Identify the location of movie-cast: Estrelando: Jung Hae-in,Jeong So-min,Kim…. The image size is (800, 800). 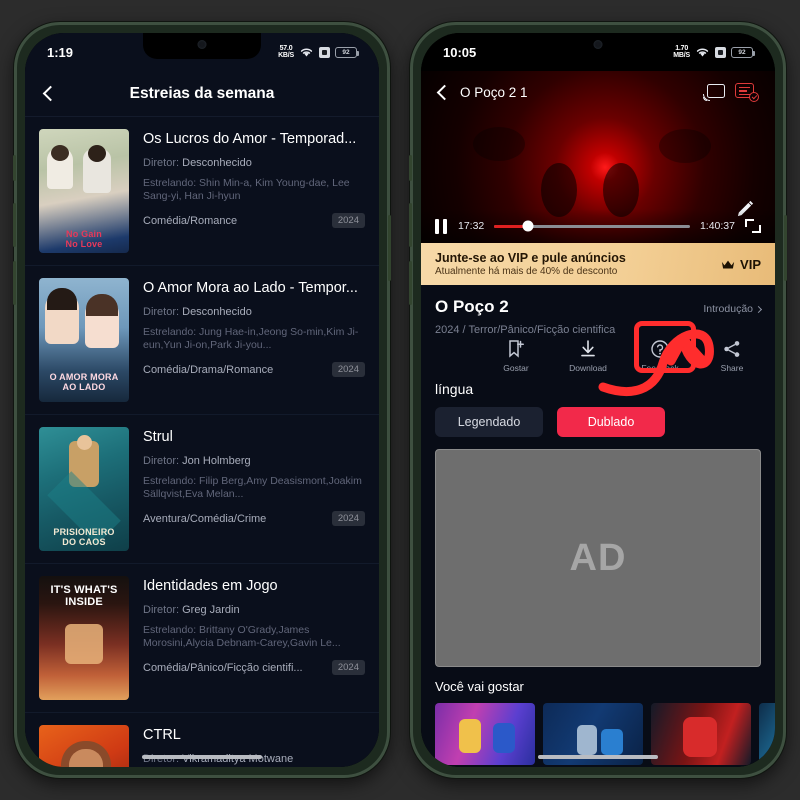
(254, 339).